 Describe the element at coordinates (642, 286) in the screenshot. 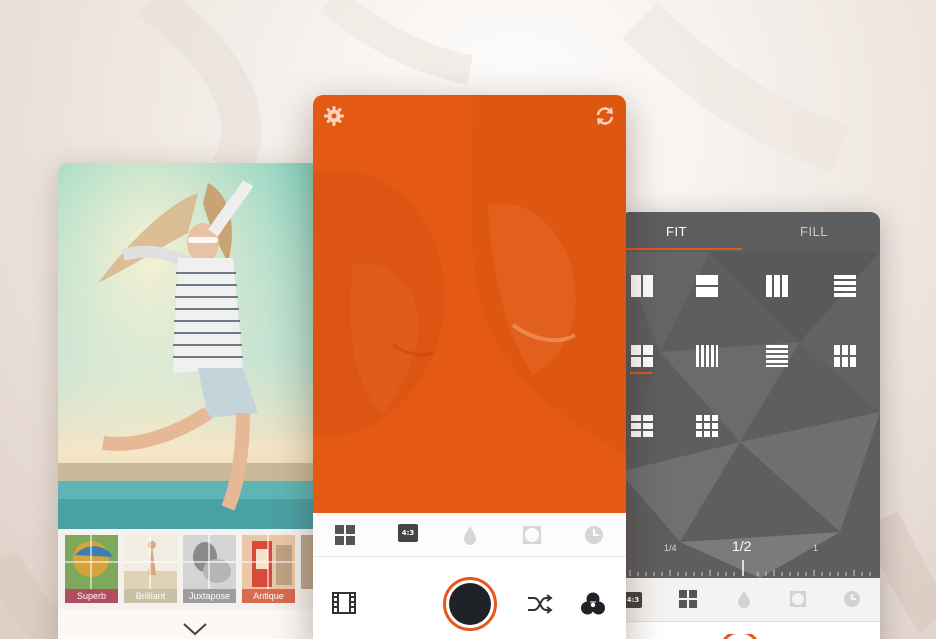

I see `layout-two-columns-icon` at that location.